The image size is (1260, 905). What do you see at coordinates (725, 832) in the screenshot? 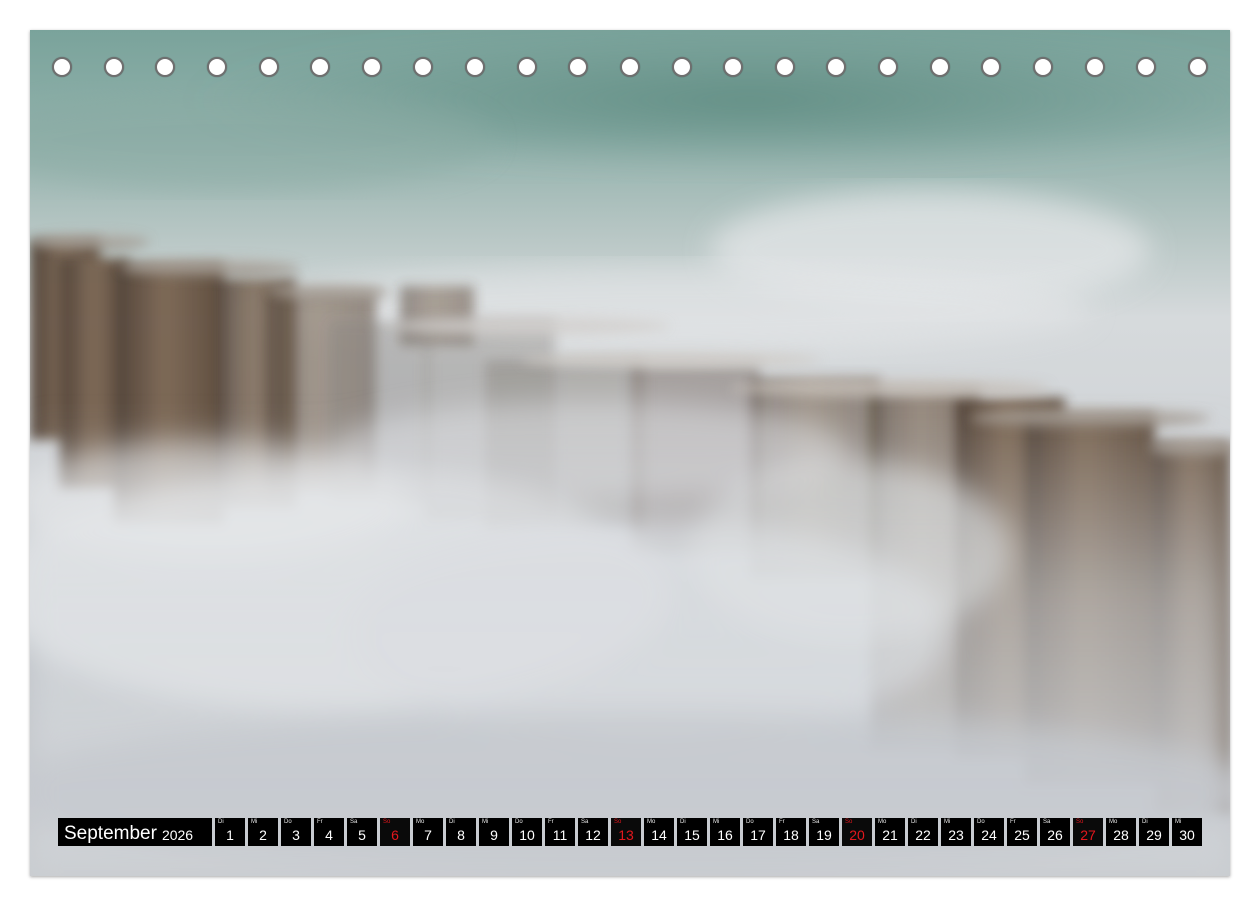
I see `calendar-day: Mi 16` at bounding box center [725, 832].